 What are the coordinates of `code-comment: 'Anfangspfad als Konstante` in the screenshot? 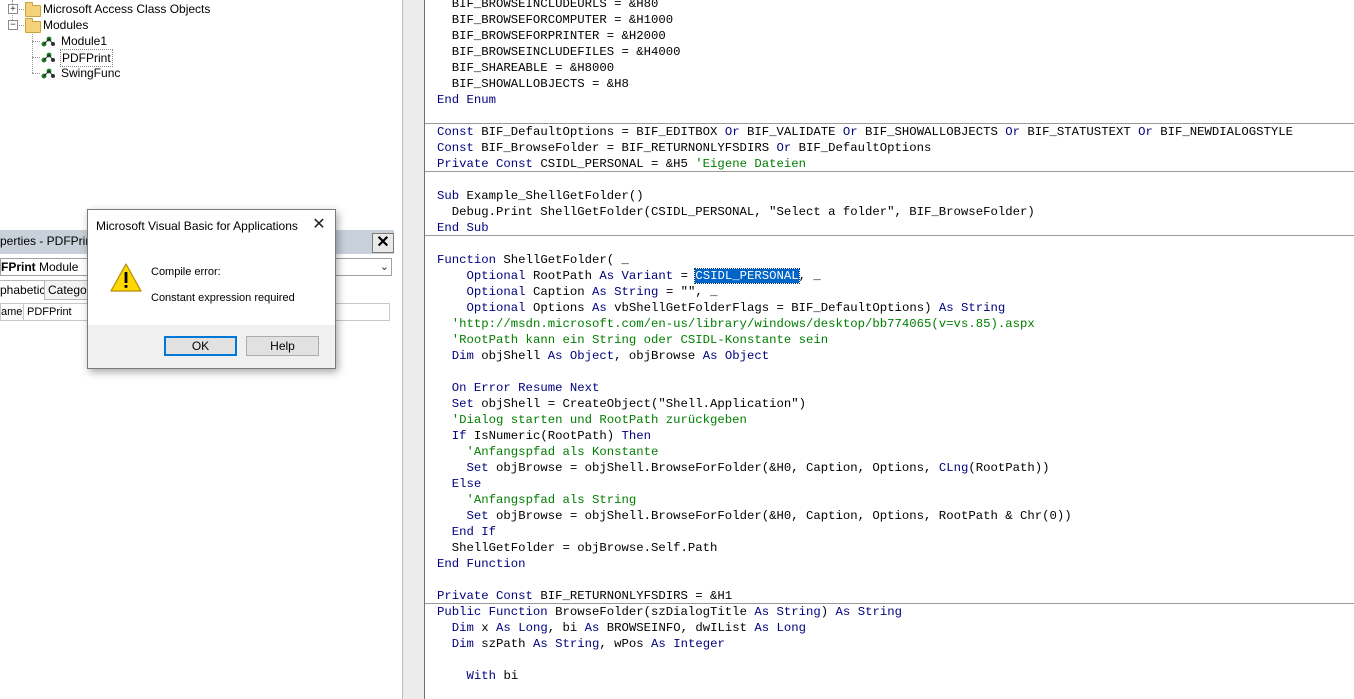 It's located at (562, 452).